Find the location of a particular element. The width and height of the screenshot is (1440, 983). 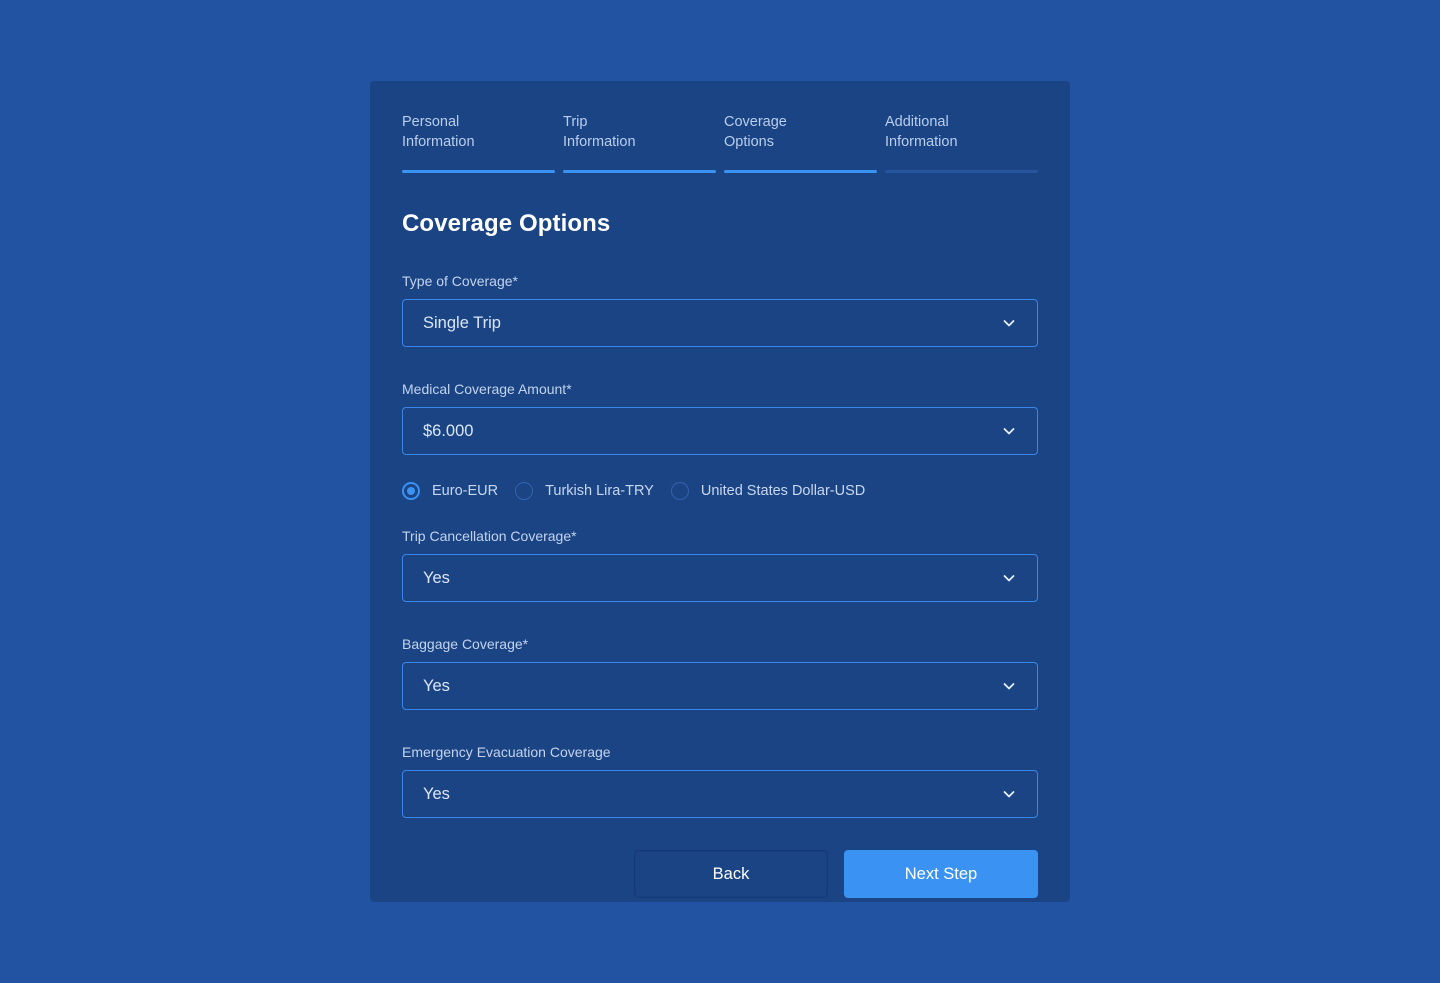

next-step-button: Next Step is located at coordinates (941, 874).